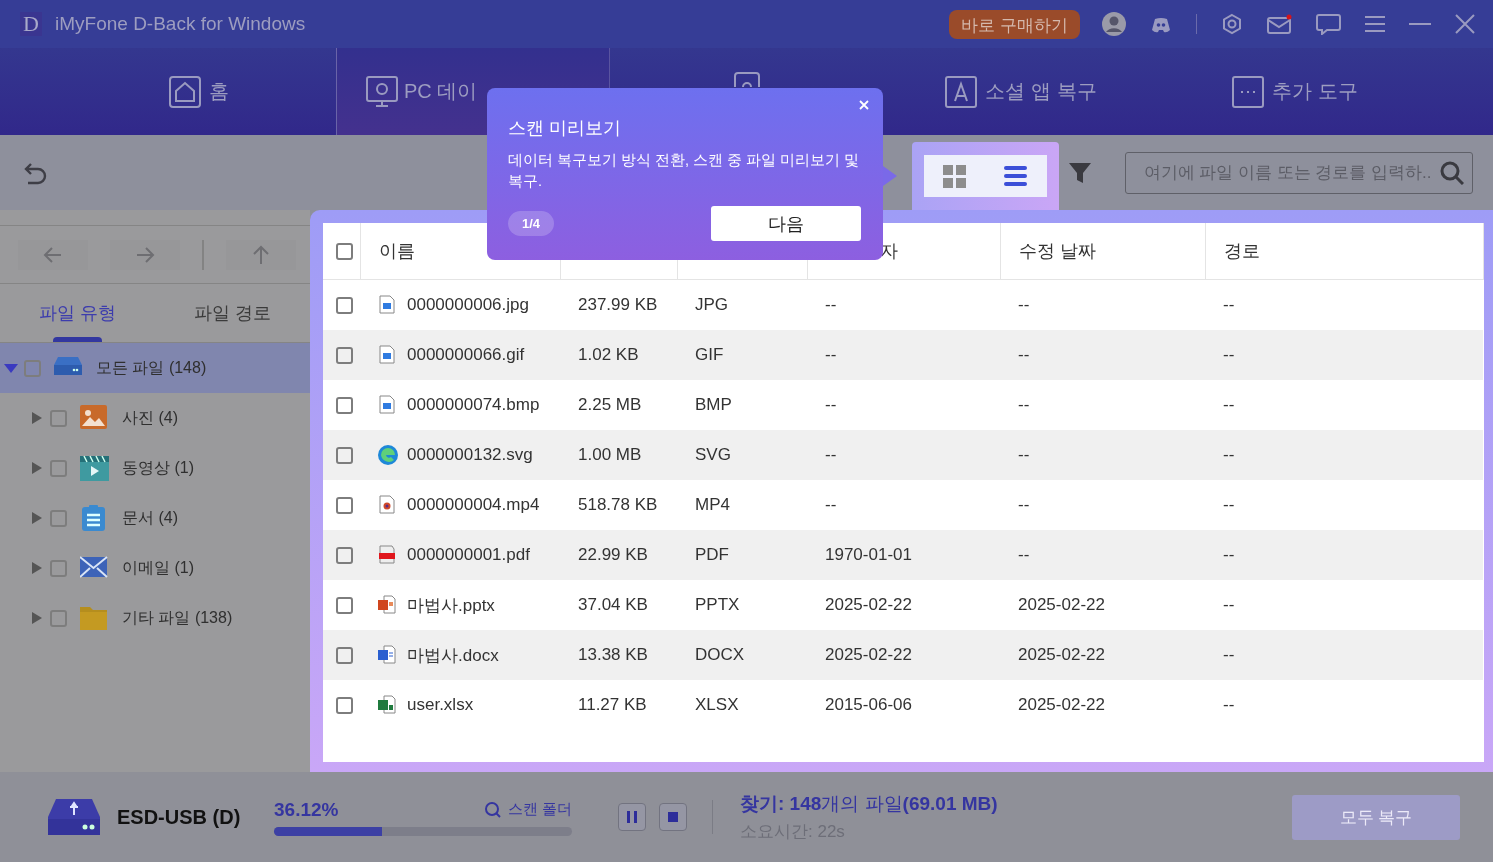  I want to click on table-cell: 1.00 MB, so click(610, 454).